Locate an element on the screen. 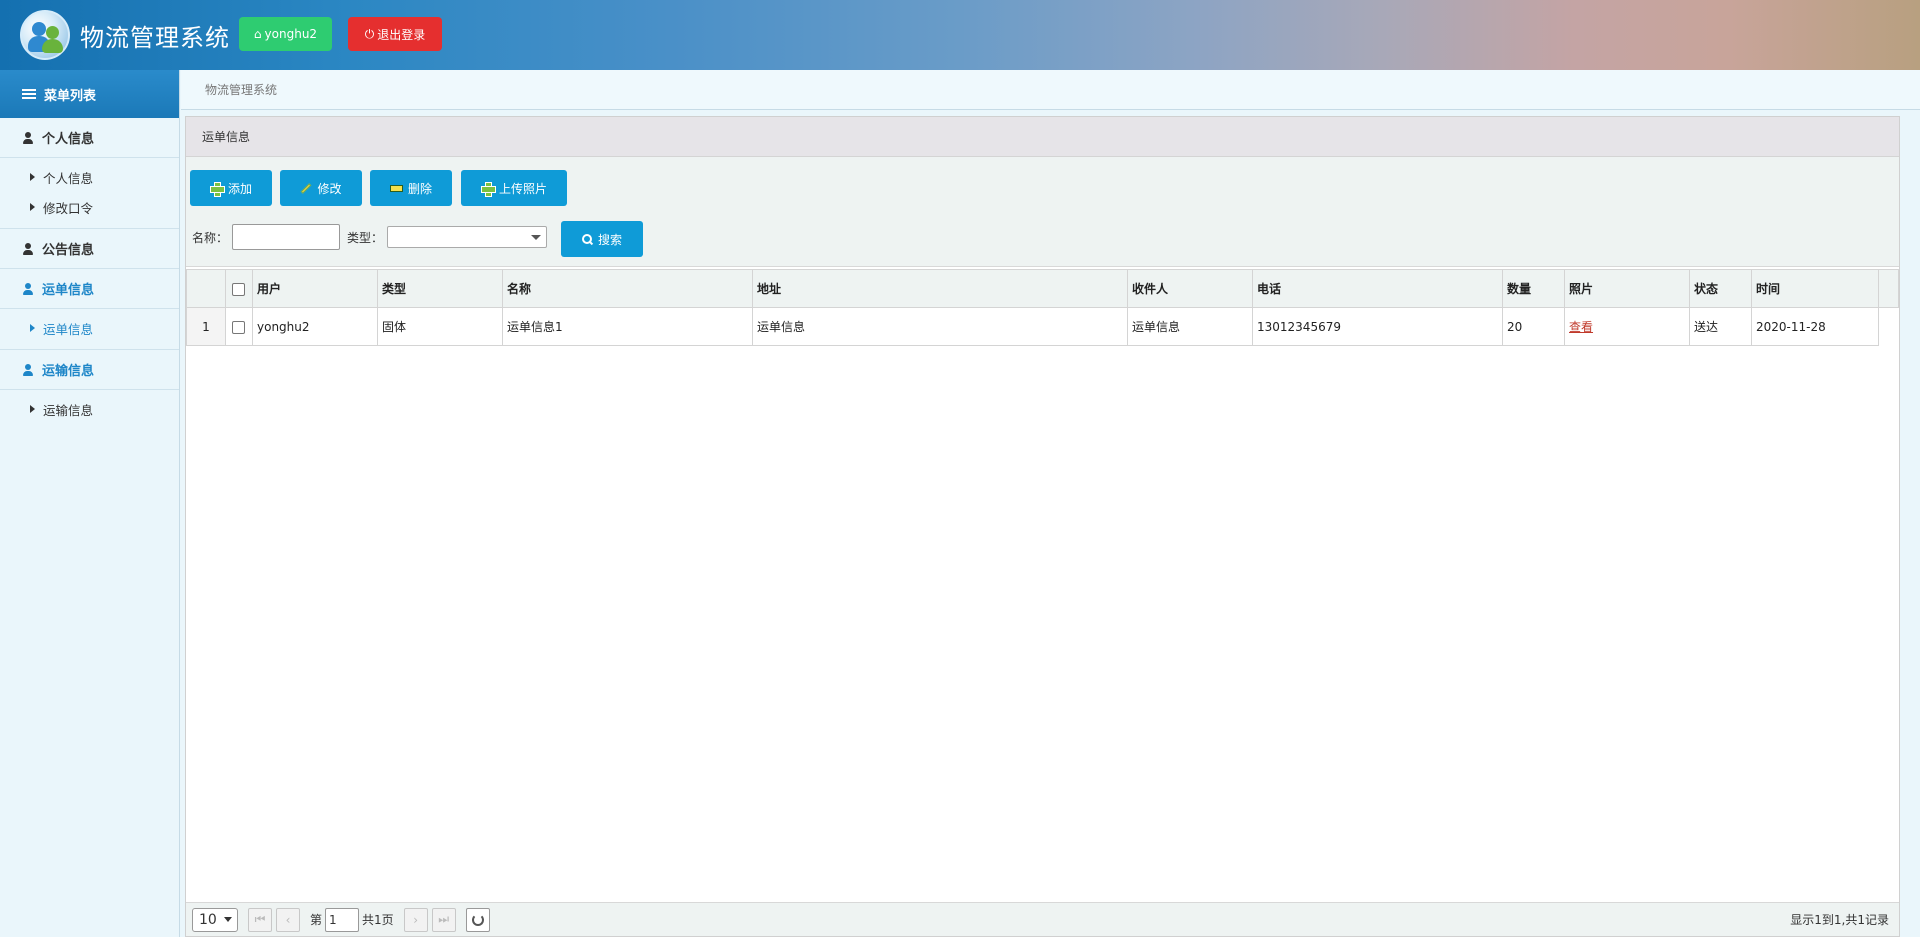 This screenshot has width=1920, height=937. add-button: 添加 is located at coordinates (231, 188).